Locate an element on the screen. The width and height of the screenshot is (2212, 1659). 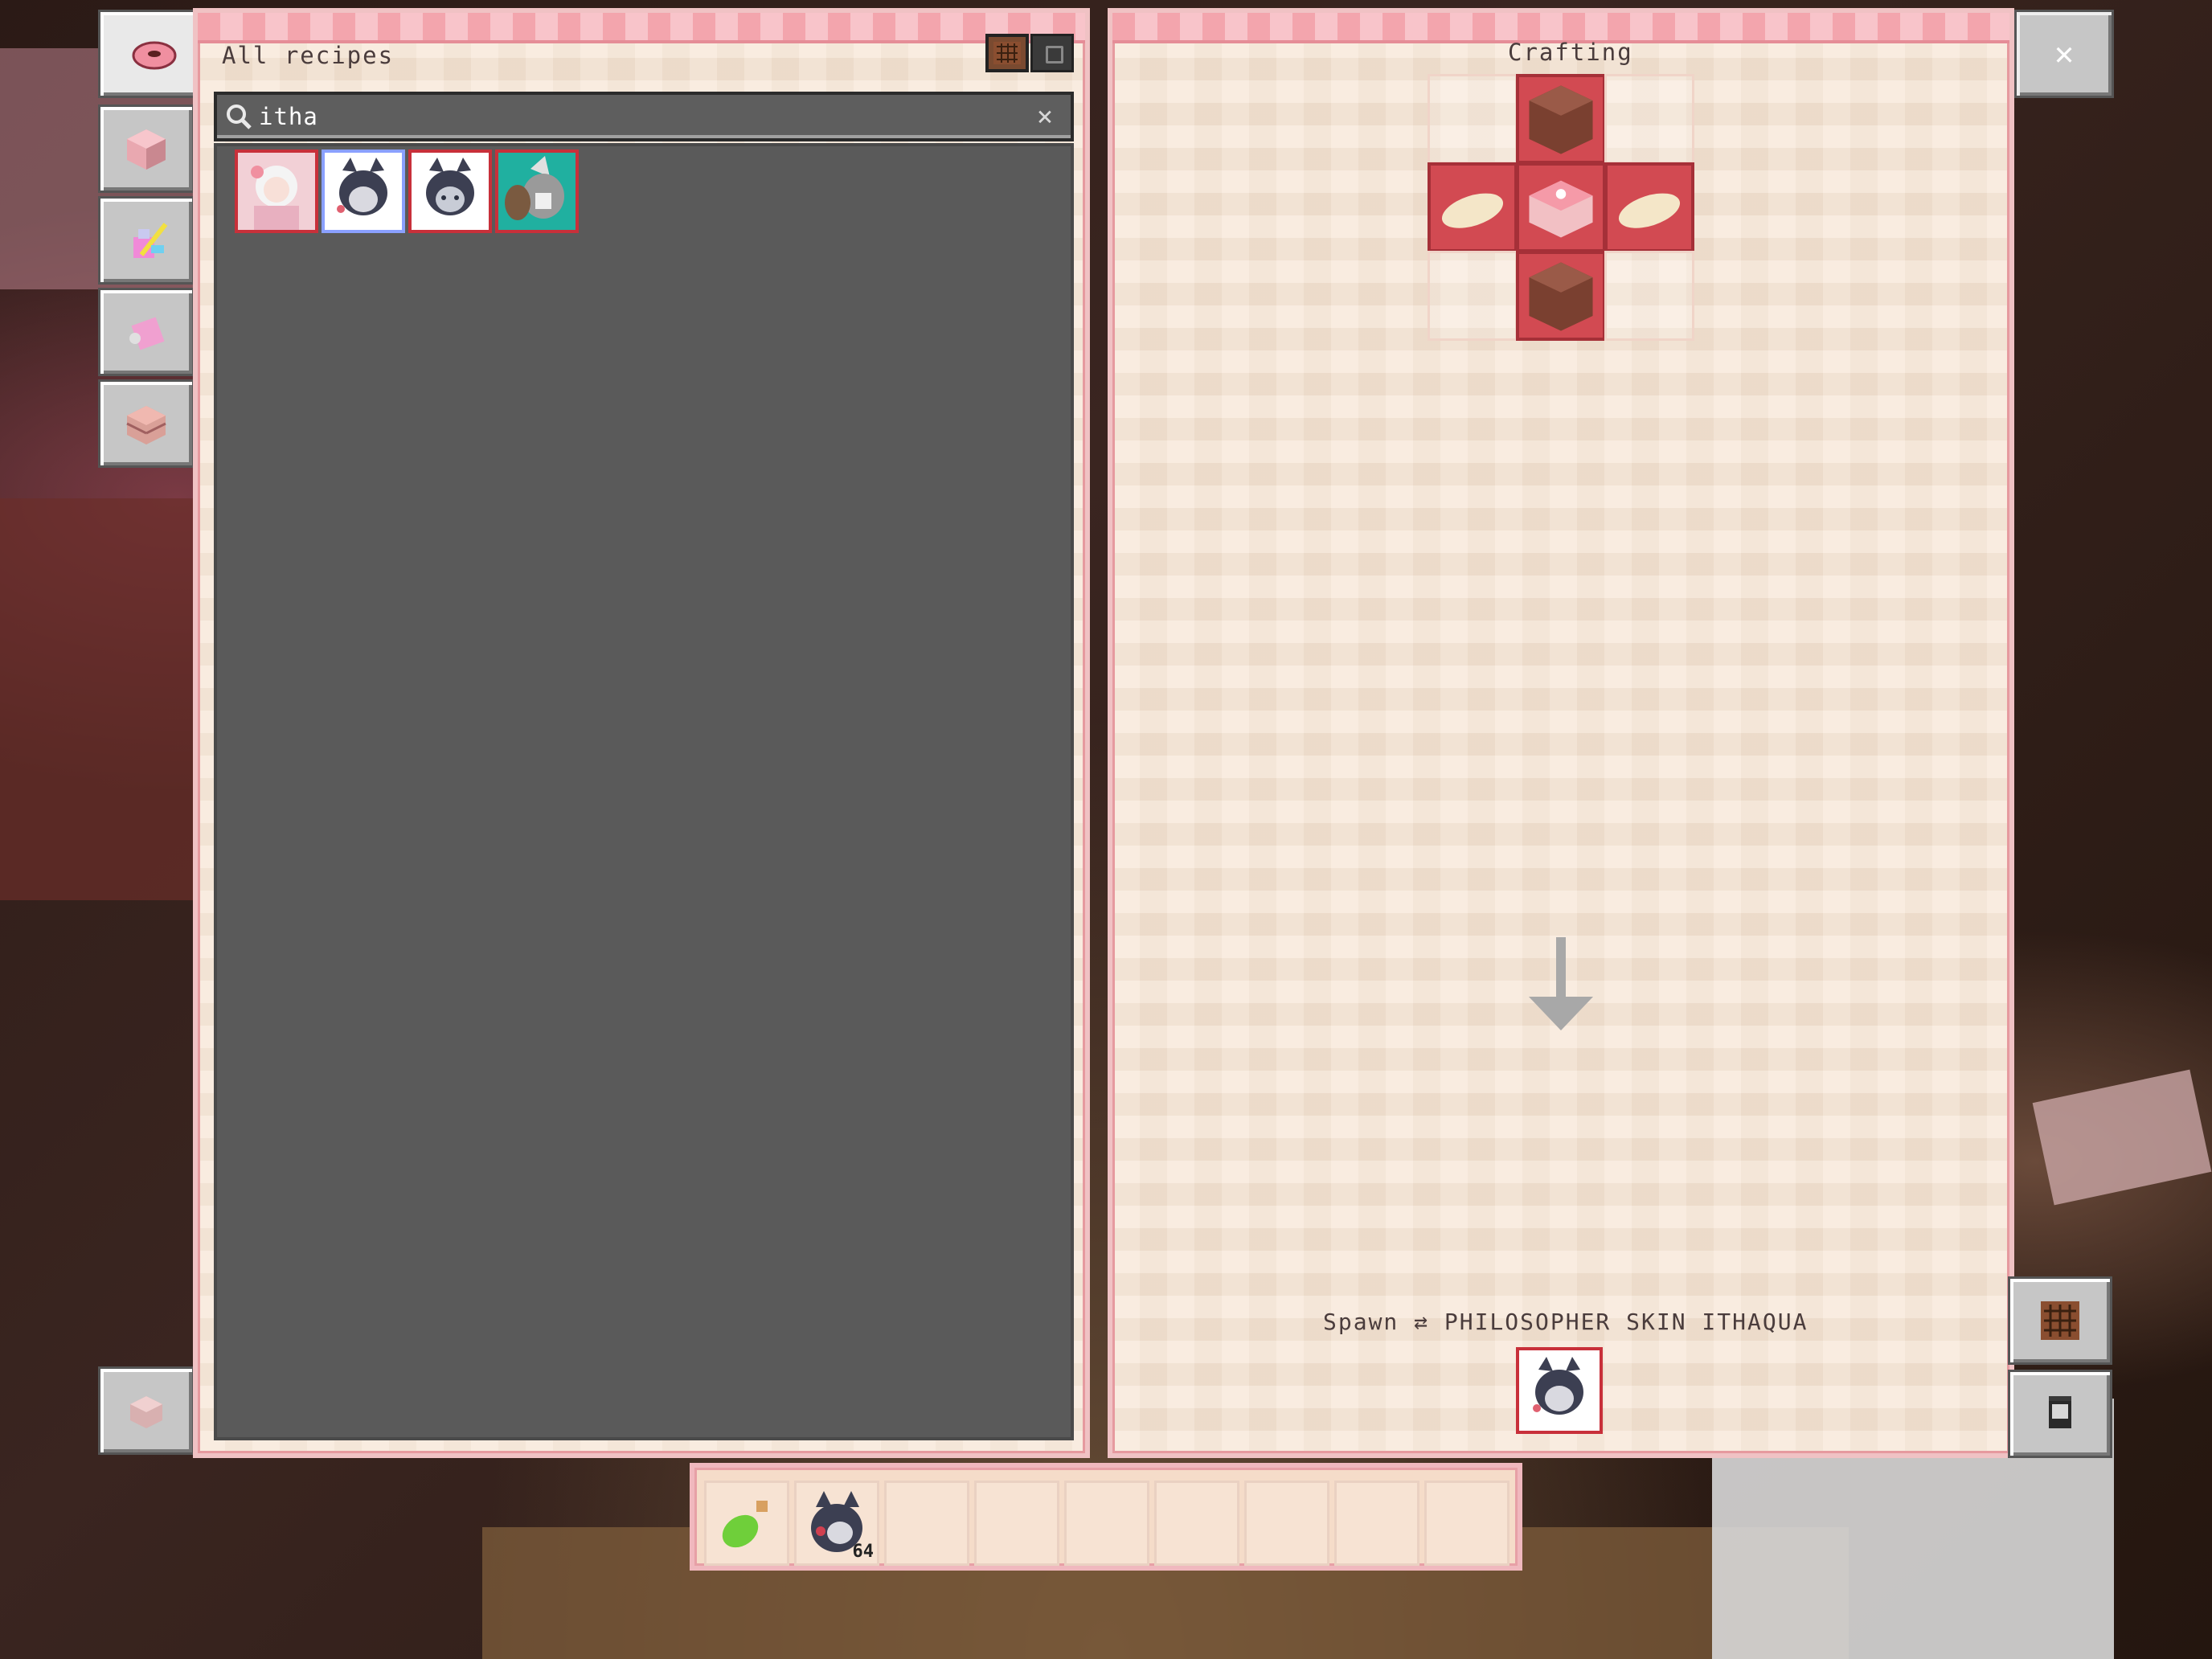
pink-cake-block-icon is located at coordinates (146, 425).